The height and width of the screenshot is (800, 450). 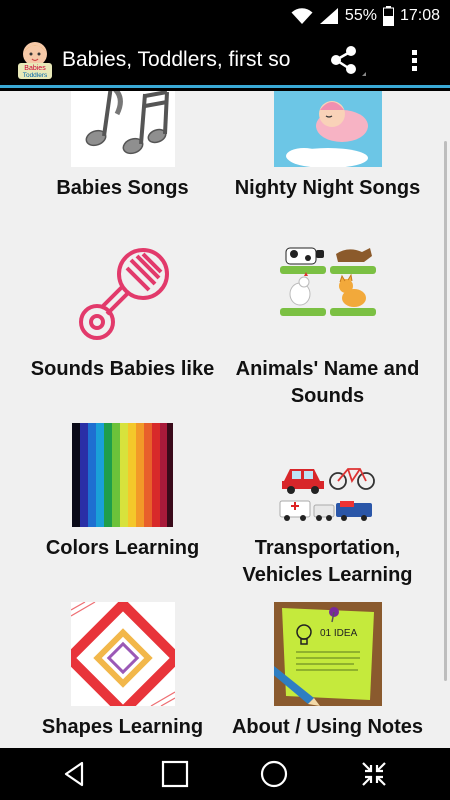 I want to click on tile-label: Shapes Learning, so click(x=122, y=727).